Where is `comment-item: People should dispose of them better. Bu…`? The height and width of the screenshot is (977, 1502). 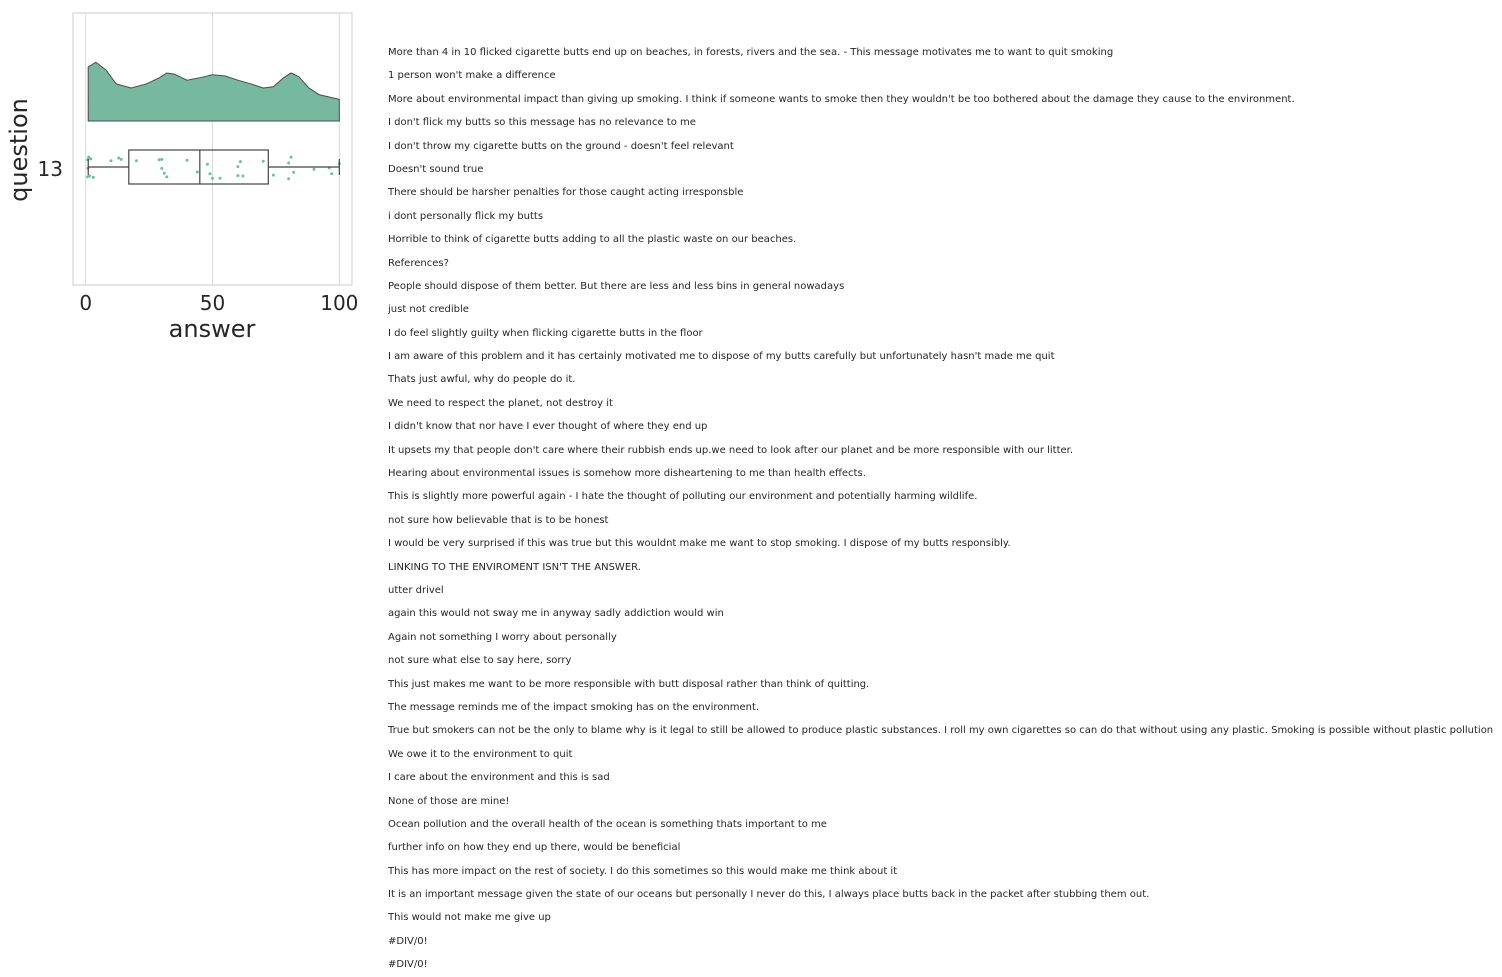 comment-item: People should dispose of them better. Bu… is located at coordinates (616, 286).